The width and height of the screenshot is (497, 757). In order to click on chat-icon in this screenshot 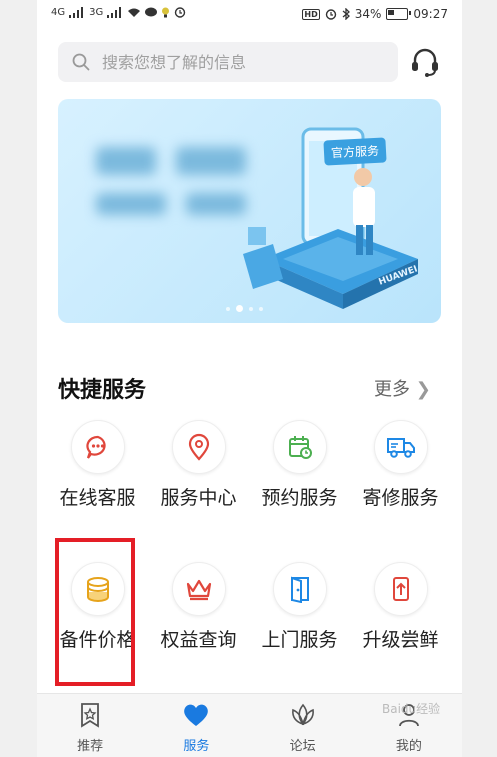, I will do `click(97, 447)`.